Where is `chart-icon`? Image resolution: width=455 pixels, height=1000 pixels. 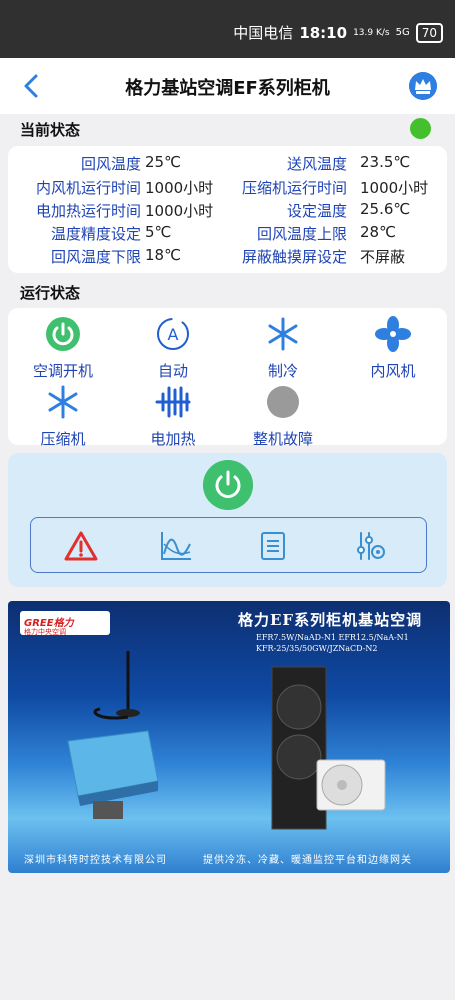 chart-icon is located at coordinates (176, 546).